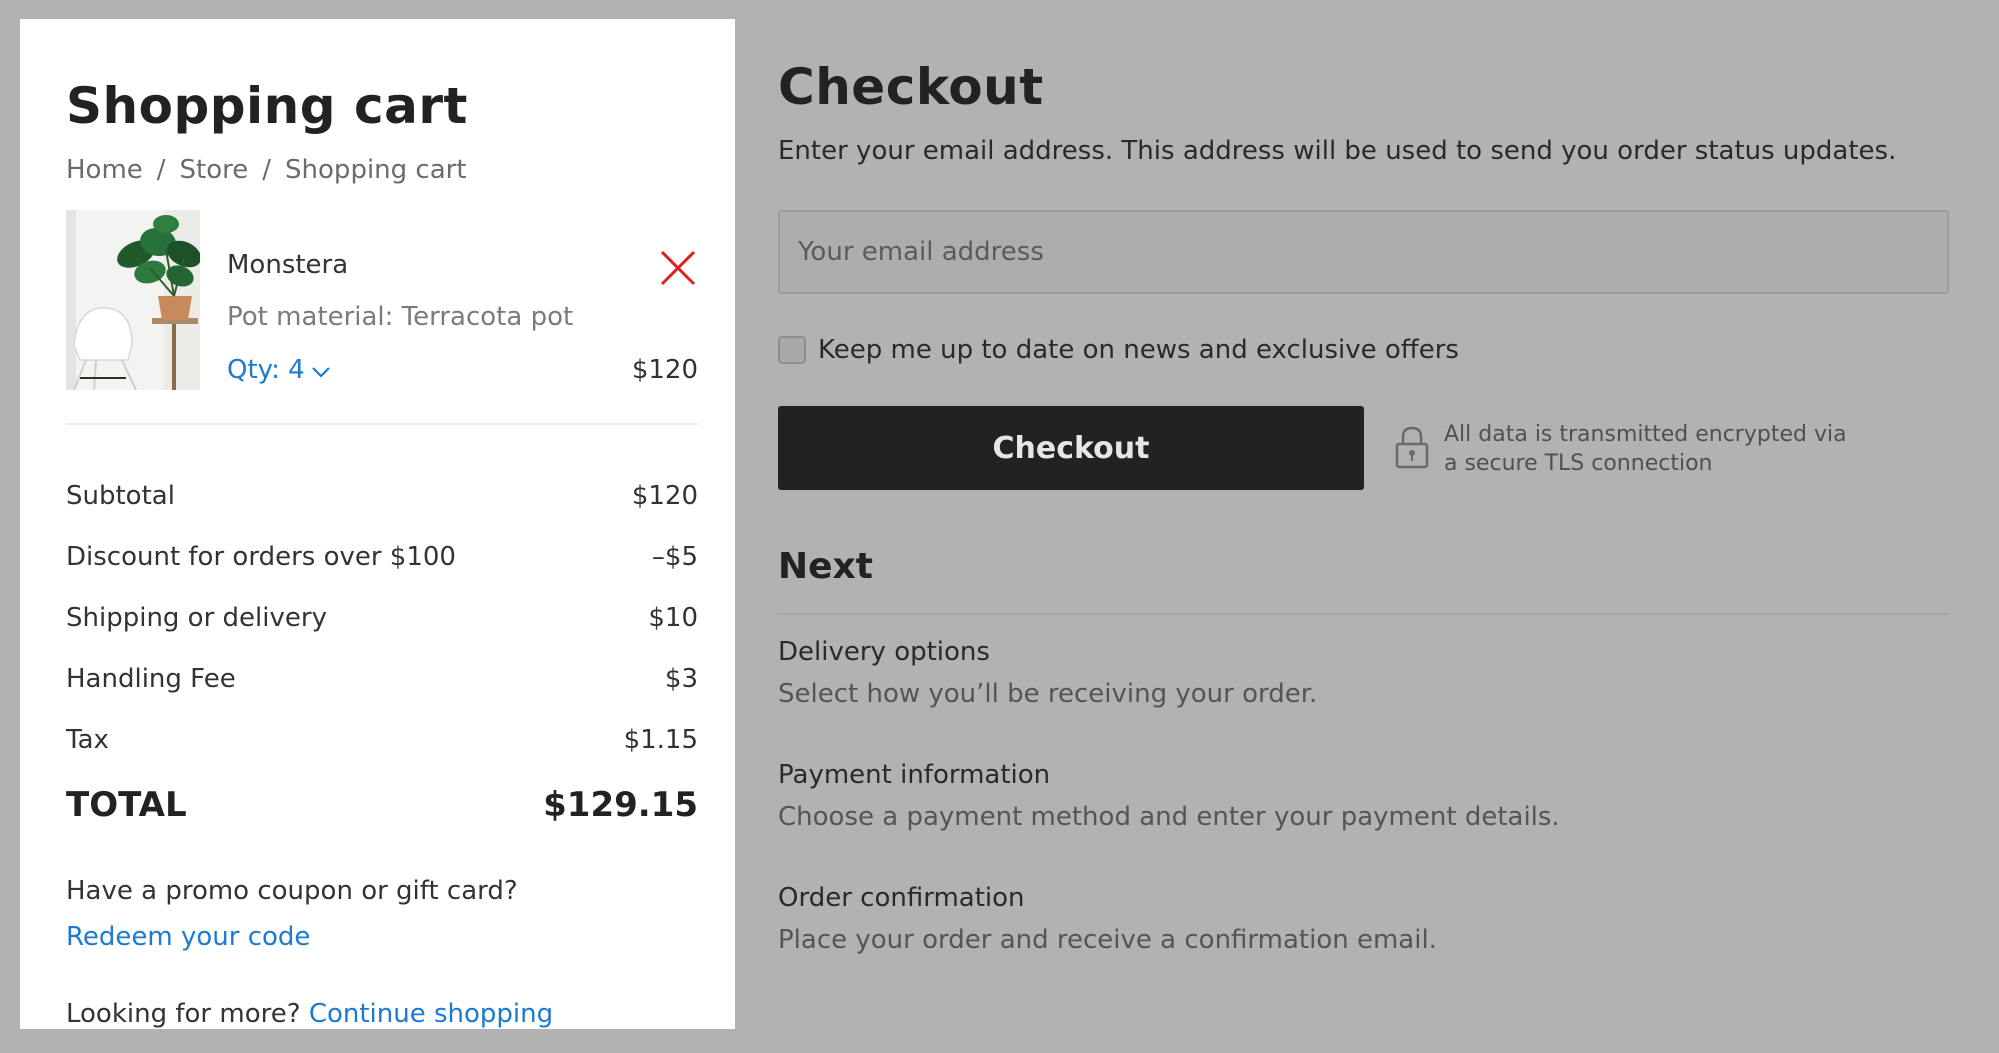 This screenshot has width=1999, height=1053. Describe the element at coordinates (382, 678) in the screenshot. I see `summary-row-handling: Handling Fee $3` at that location.